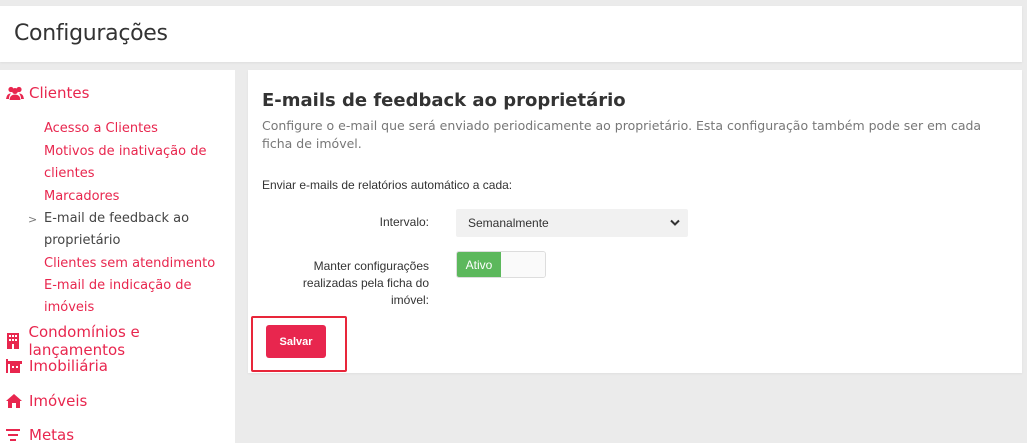 This screenshot has height=443, width=1027. I want to click on users-icon, so click(15, 93).